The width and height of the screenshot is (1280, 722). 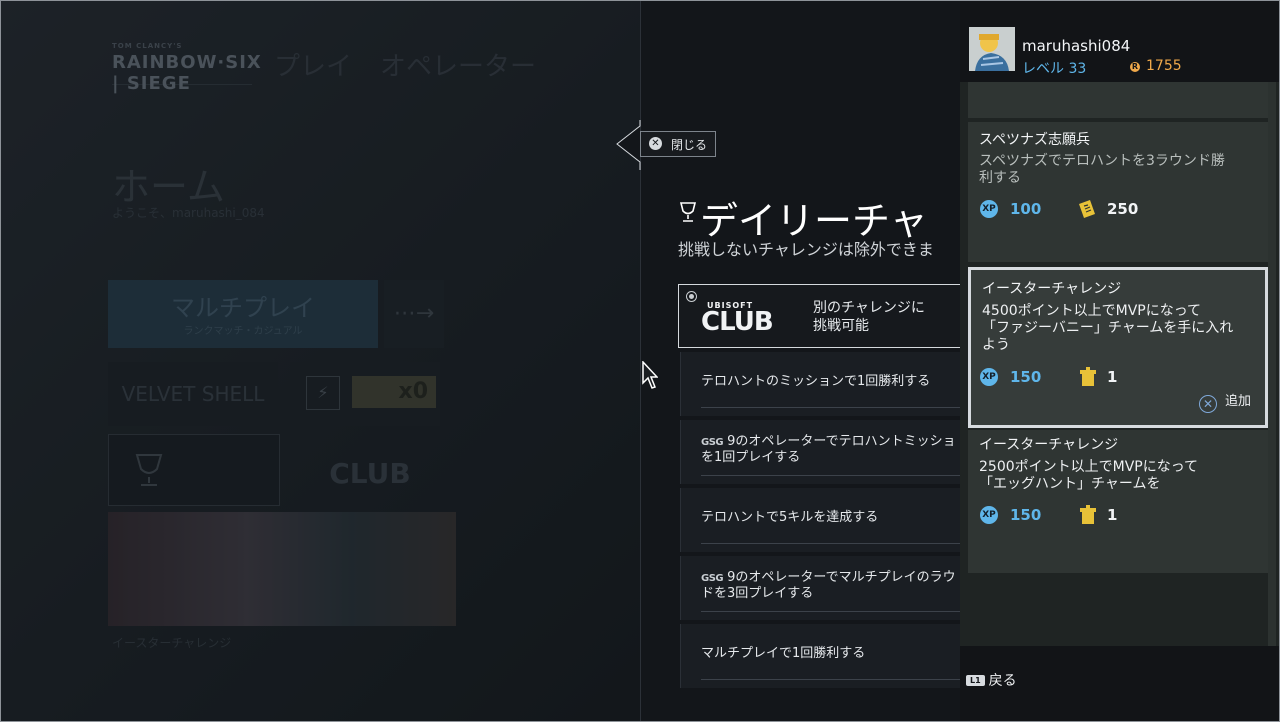 I want to click on xp-reward: 100, so click(x=1026, y=209).